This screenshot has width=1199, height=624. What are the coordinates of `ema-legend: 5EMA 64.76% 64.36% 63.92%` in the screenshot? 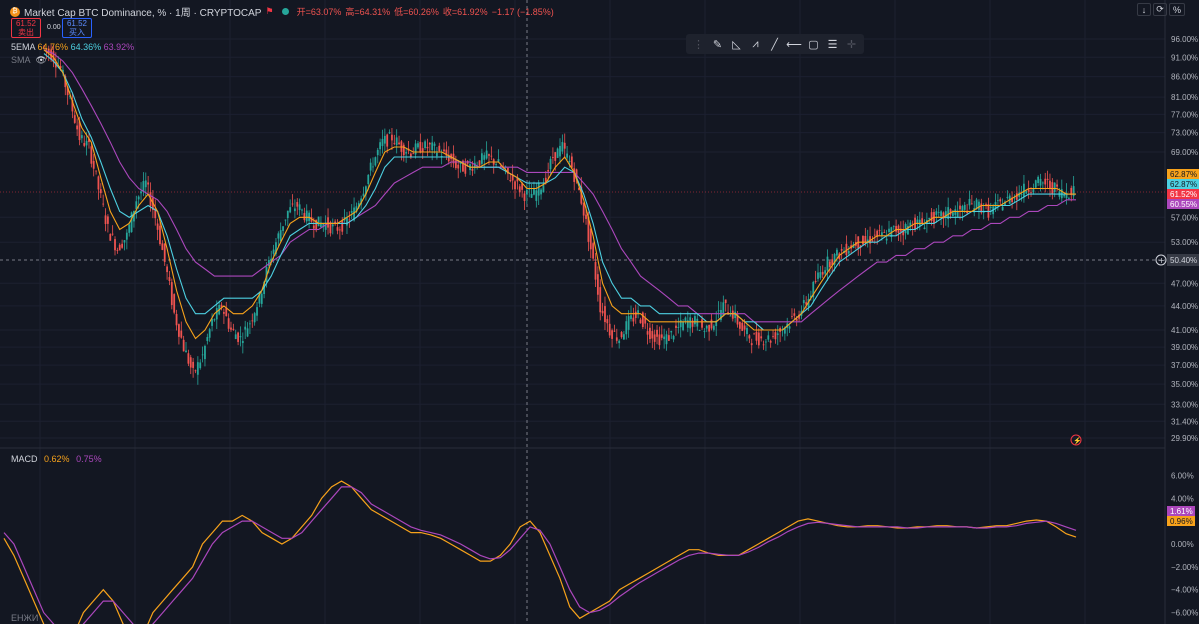 It's located at (72, 47).